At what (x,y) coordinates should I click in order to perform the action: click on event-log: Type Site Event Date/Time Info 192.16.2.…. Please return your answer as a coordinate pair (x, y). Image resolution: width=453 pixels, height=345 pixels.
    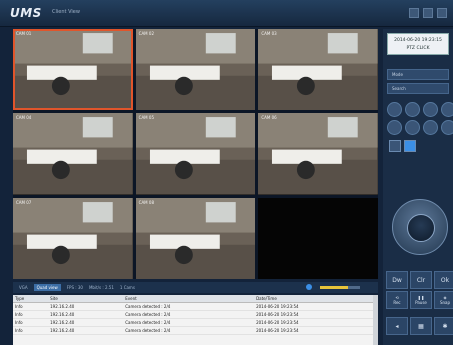
    Looking at the image, I should click on (195, 320).